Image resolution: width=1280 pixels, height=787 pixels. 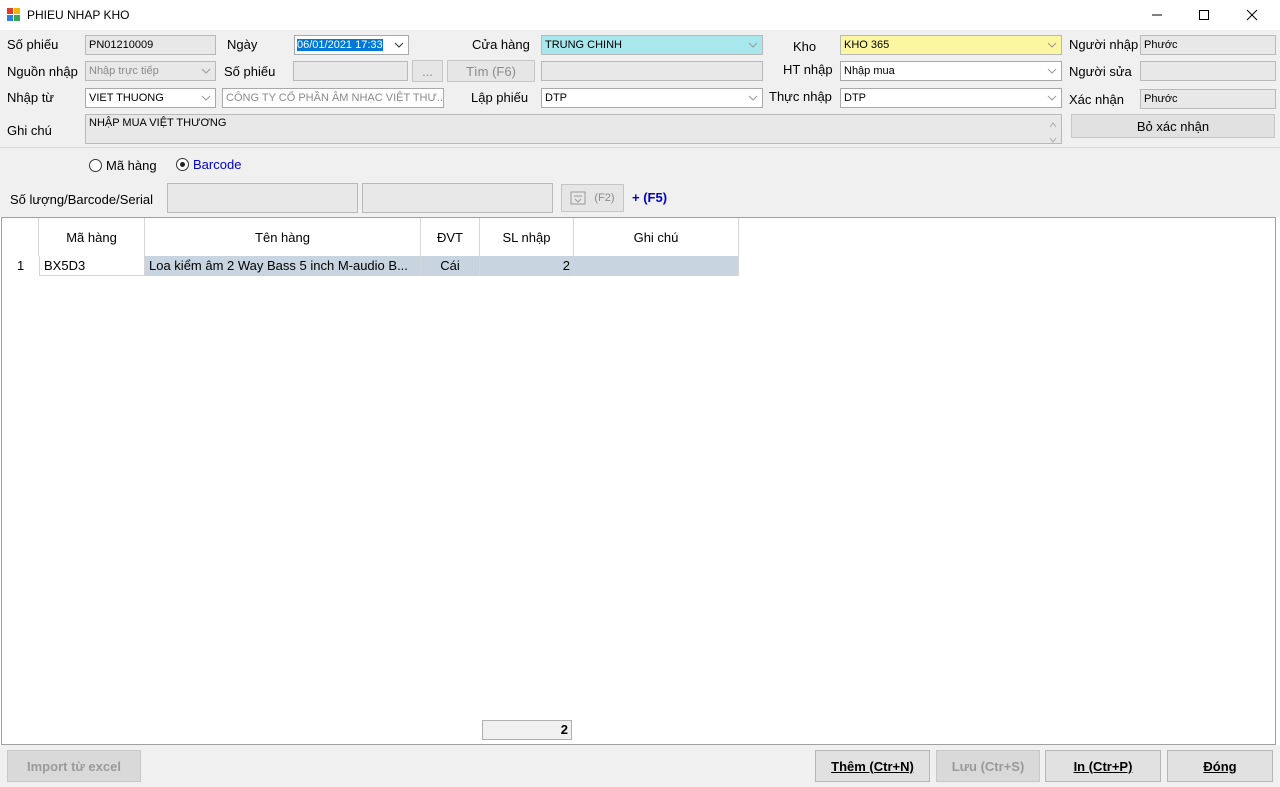 What do you see at coordinates (1096, 99) in the screenshot?
I see `xac-nhan-label: Xác nhận` at bounding box center [1096, 99].